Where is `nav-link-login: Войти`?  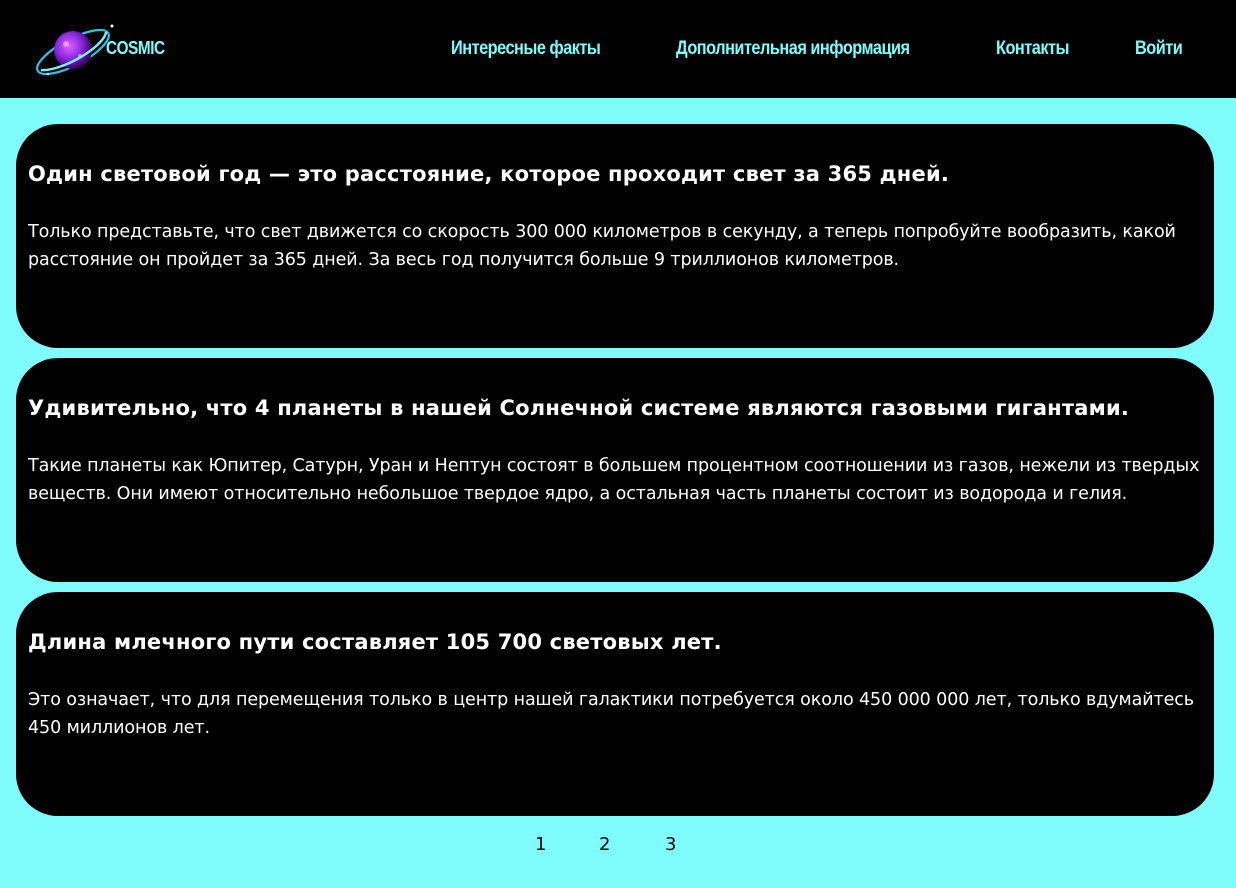
nav-link-login: Войти is located at coordinates (1159, 49).